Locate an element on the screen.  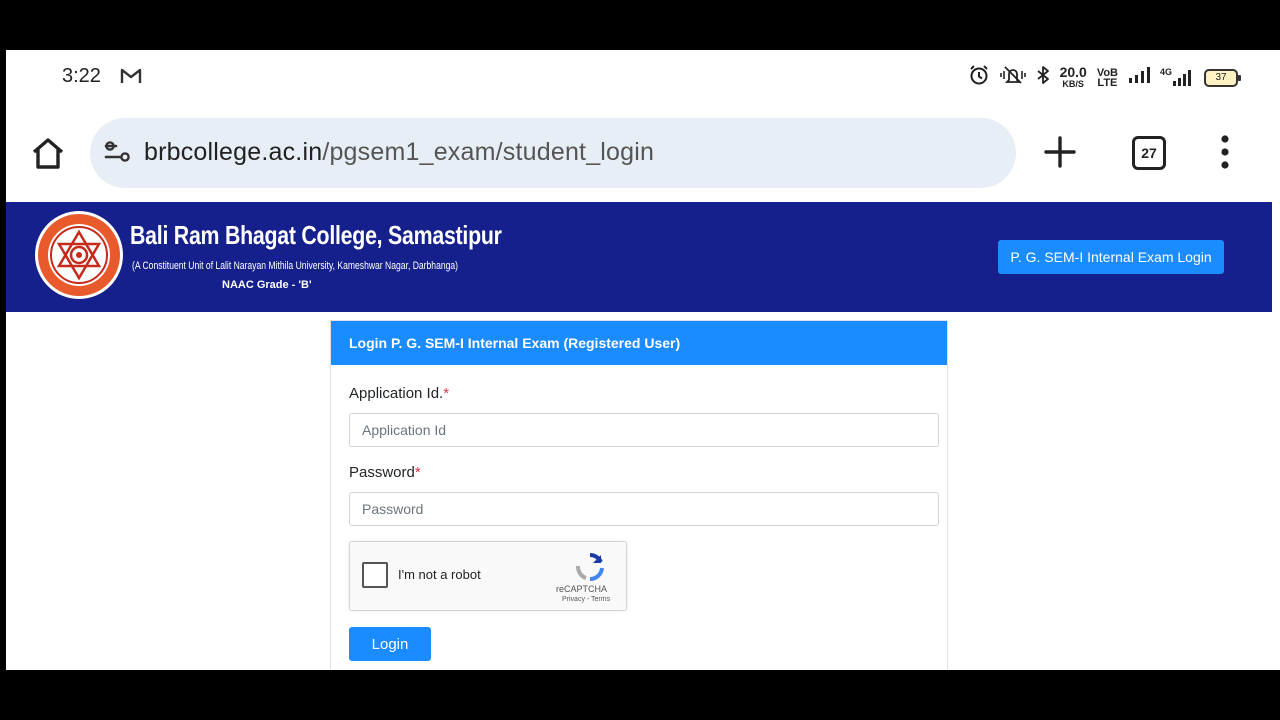
recaptcha-links: Privacy - Terms is located at coordinates (586, 599).